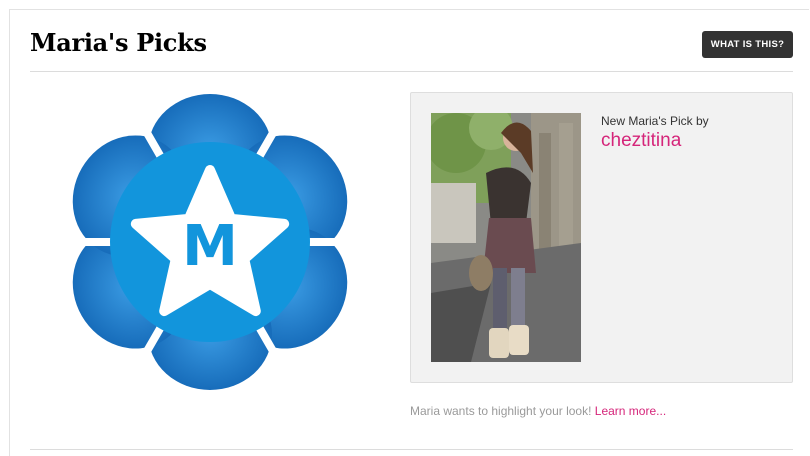 Image resolution: width=810 pixels, height=456 pixels. What do you see at coordinates (747, 44) in the screenshot?
I see `what-is-this-button: WHAT IS THIS?` at bounding box center [747, 44].